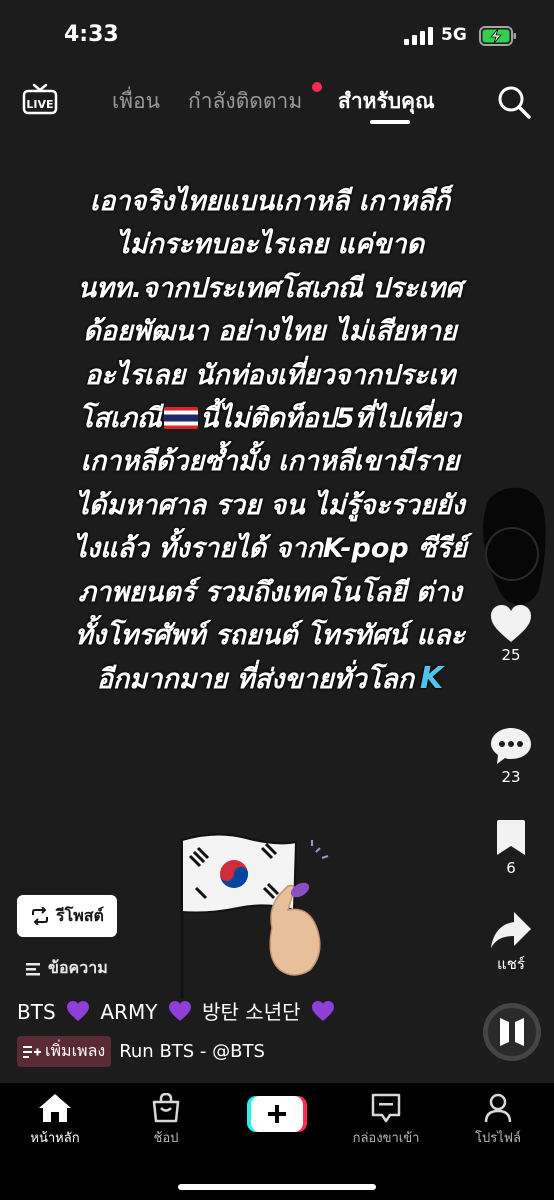  I want to click on top-nav: LIVE เพื่อน กำลังติดตาม สำหรับคุณ, so click(277, 100).